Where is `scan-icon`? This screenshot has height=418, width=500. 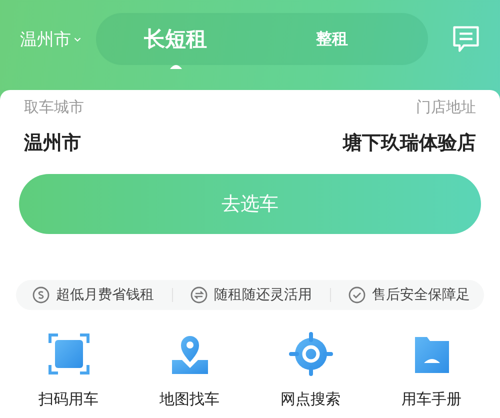 scan-icon is located at coordinates (68, 354).